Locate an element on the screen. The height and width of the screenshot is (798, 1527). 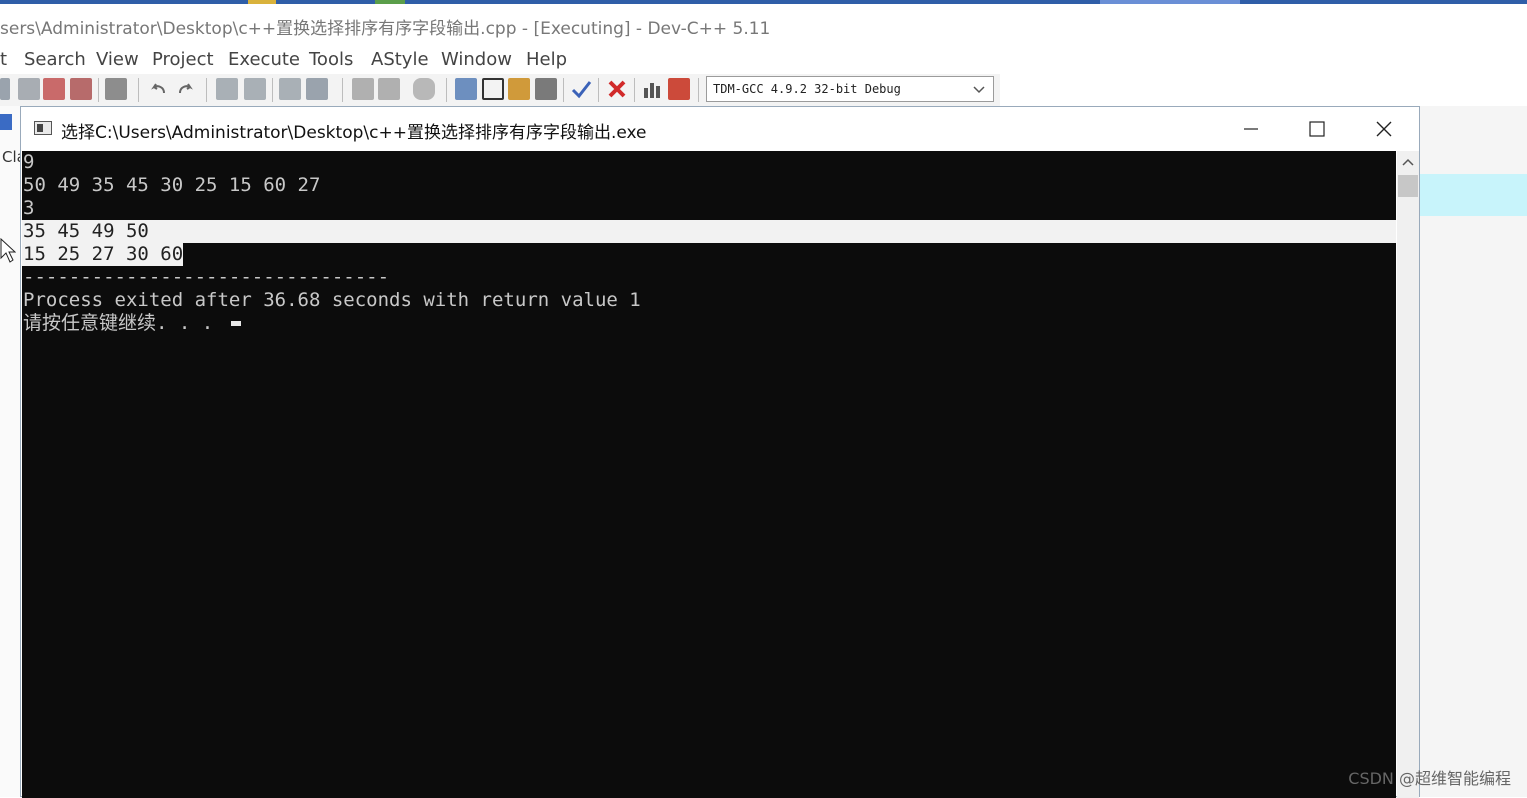
new-file-icon is located at coordinates (5, 89).